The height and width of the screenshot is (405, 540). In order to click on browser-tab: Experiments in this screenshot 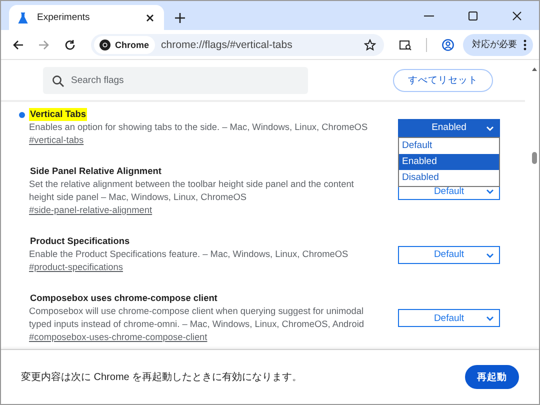, I will do `click(86, 17)`.